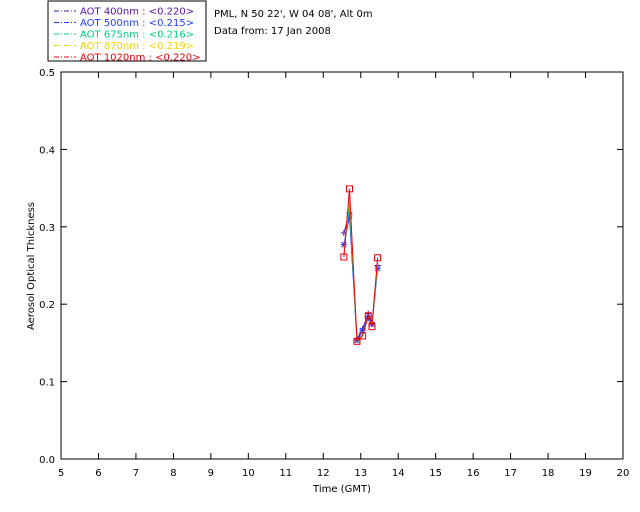  Describe the element at coordinates (285, 473) in the screenshot. I see `x-tick-label: 11` at that location.